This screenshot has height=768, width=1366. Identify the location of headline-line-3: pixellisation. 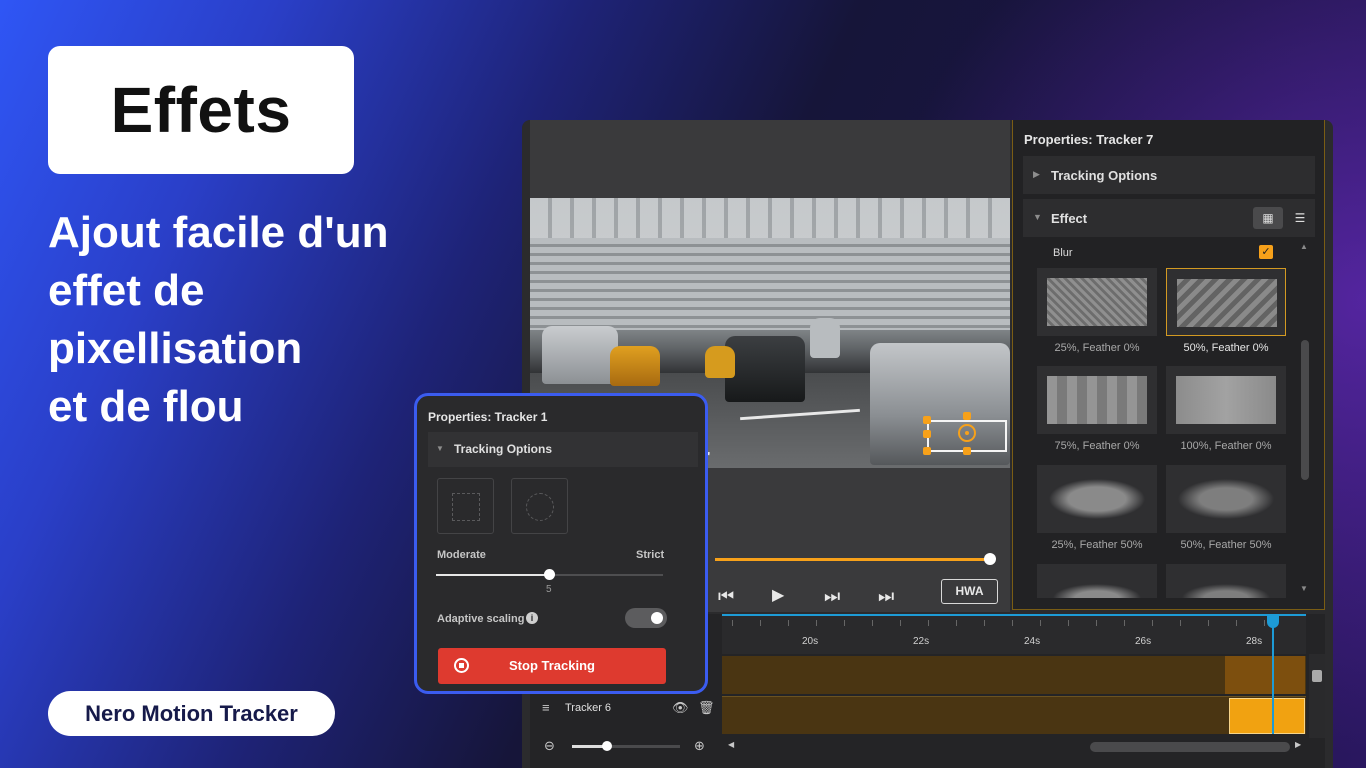
(175, 348).